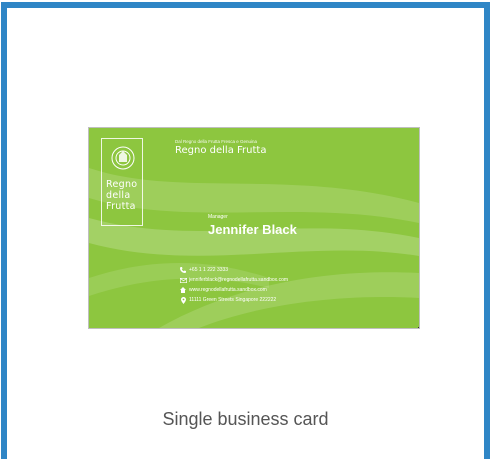 Image resolution: width=499 pixels, height=459 pixels. Describe the element at coordinates (183, 300) in the screenshot. I see `location-pin-icon` at that location.